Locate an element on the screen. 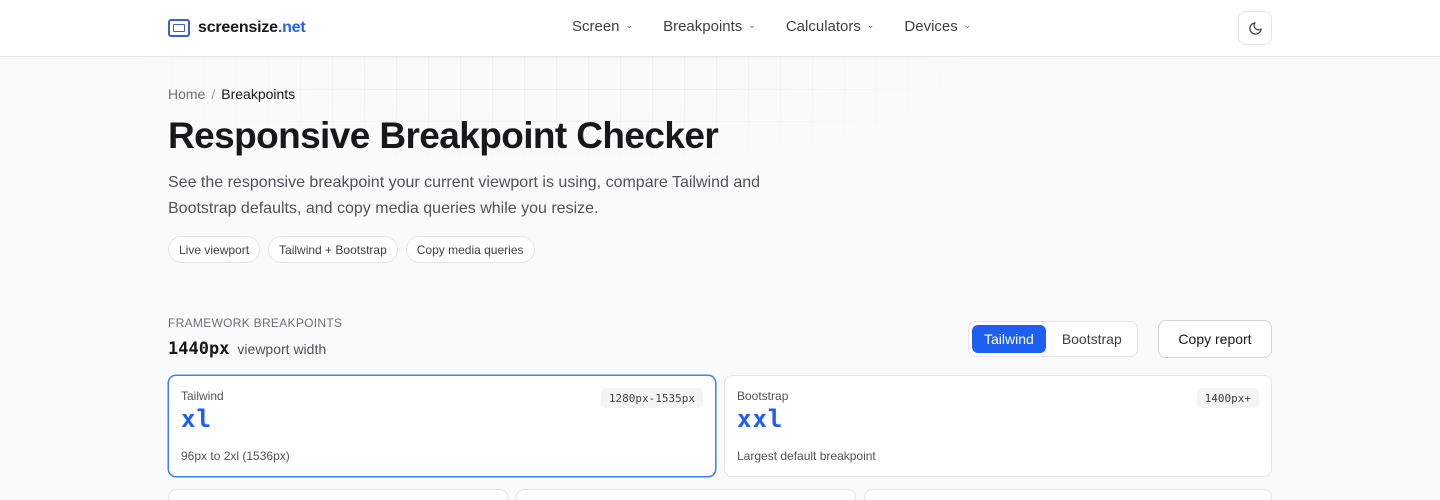 The height and width of the screenshot is (500, 1440). logo-text: screensize.net is located at coordinates (252, 28).